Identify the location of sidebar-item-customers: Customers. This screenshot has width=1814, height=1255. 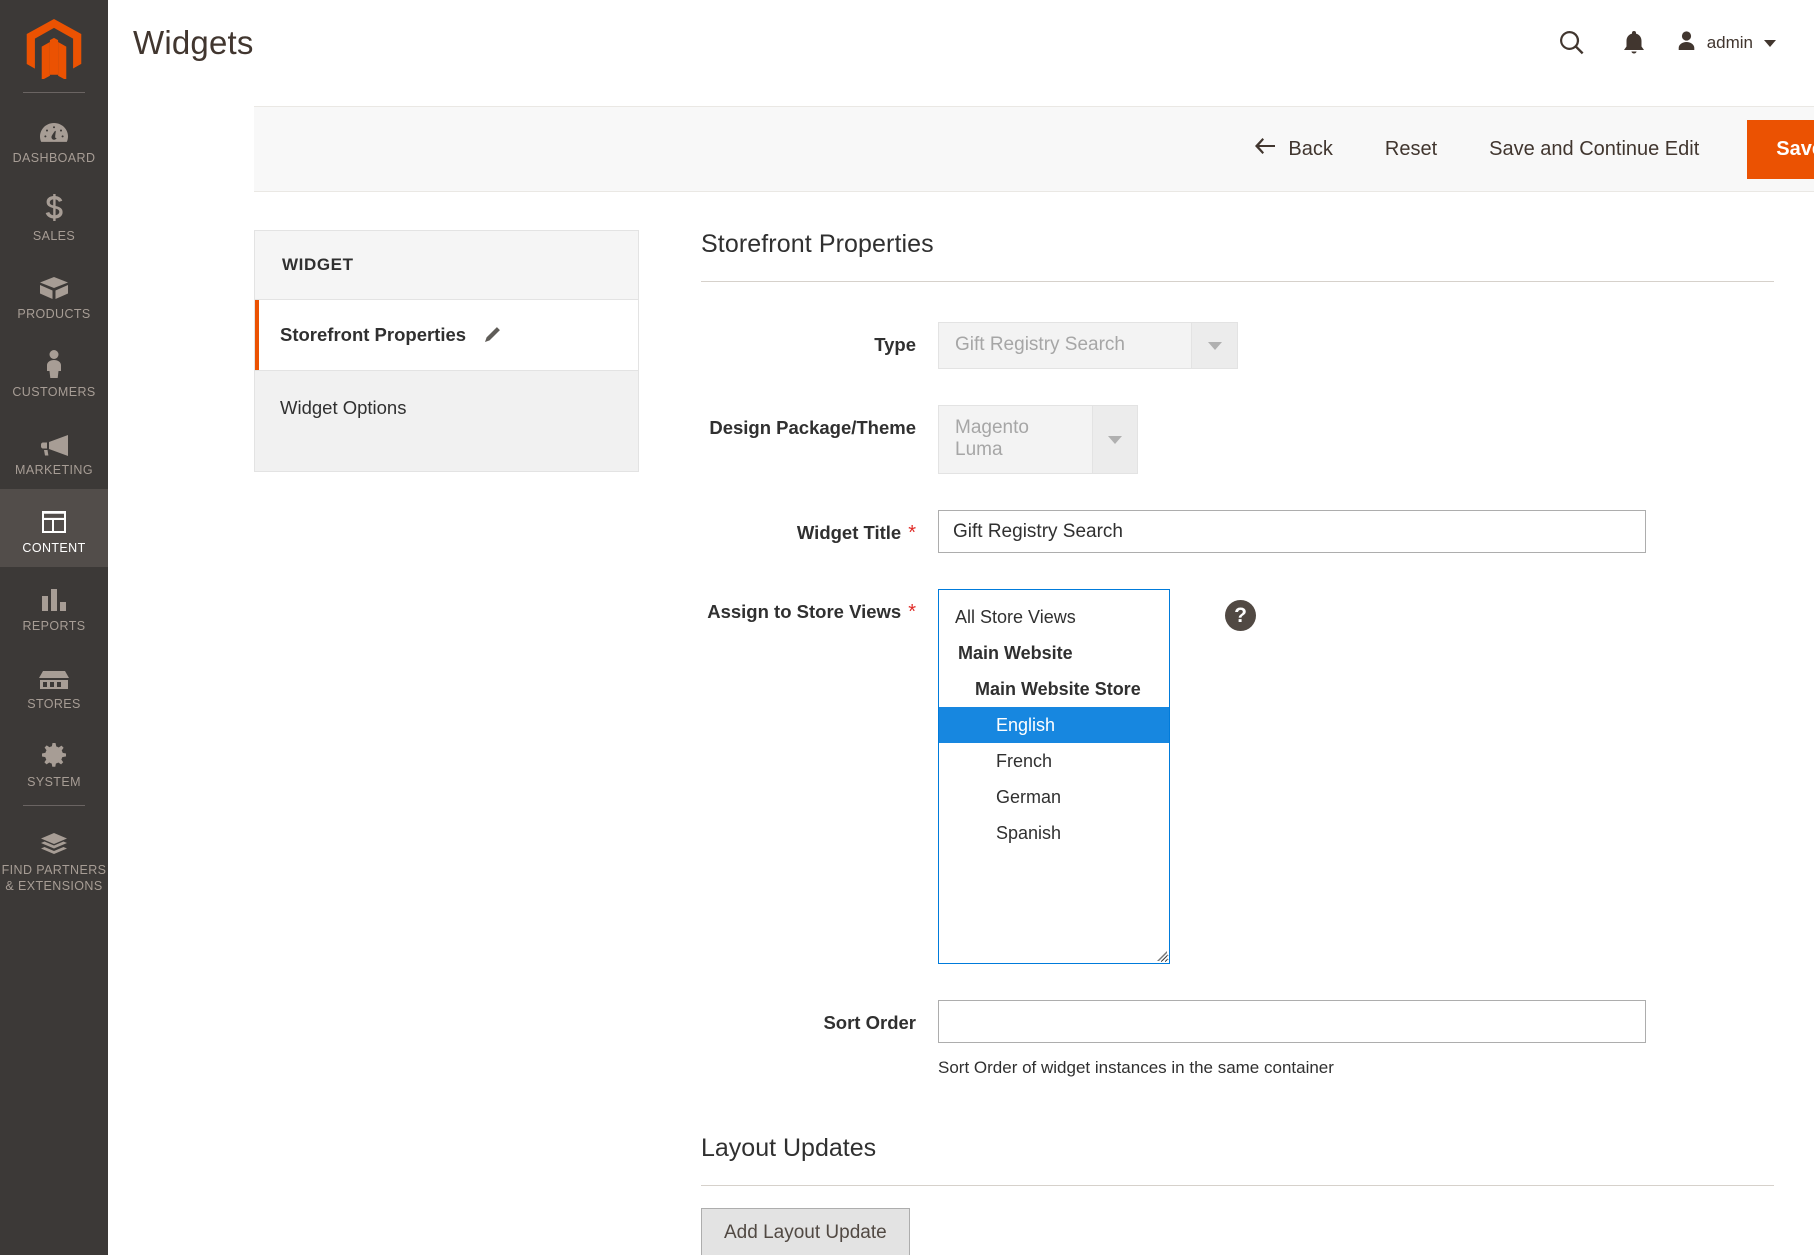
(54, 372).